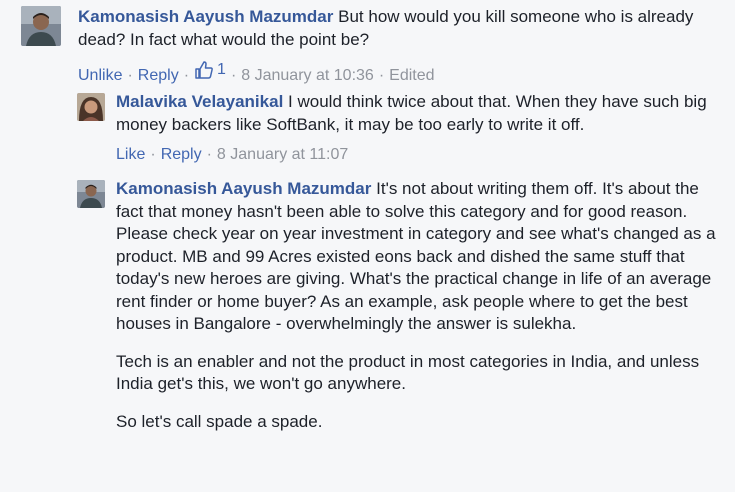  I want to click on comment-timestamp: 8 January at 11:07, so click(282, 154).